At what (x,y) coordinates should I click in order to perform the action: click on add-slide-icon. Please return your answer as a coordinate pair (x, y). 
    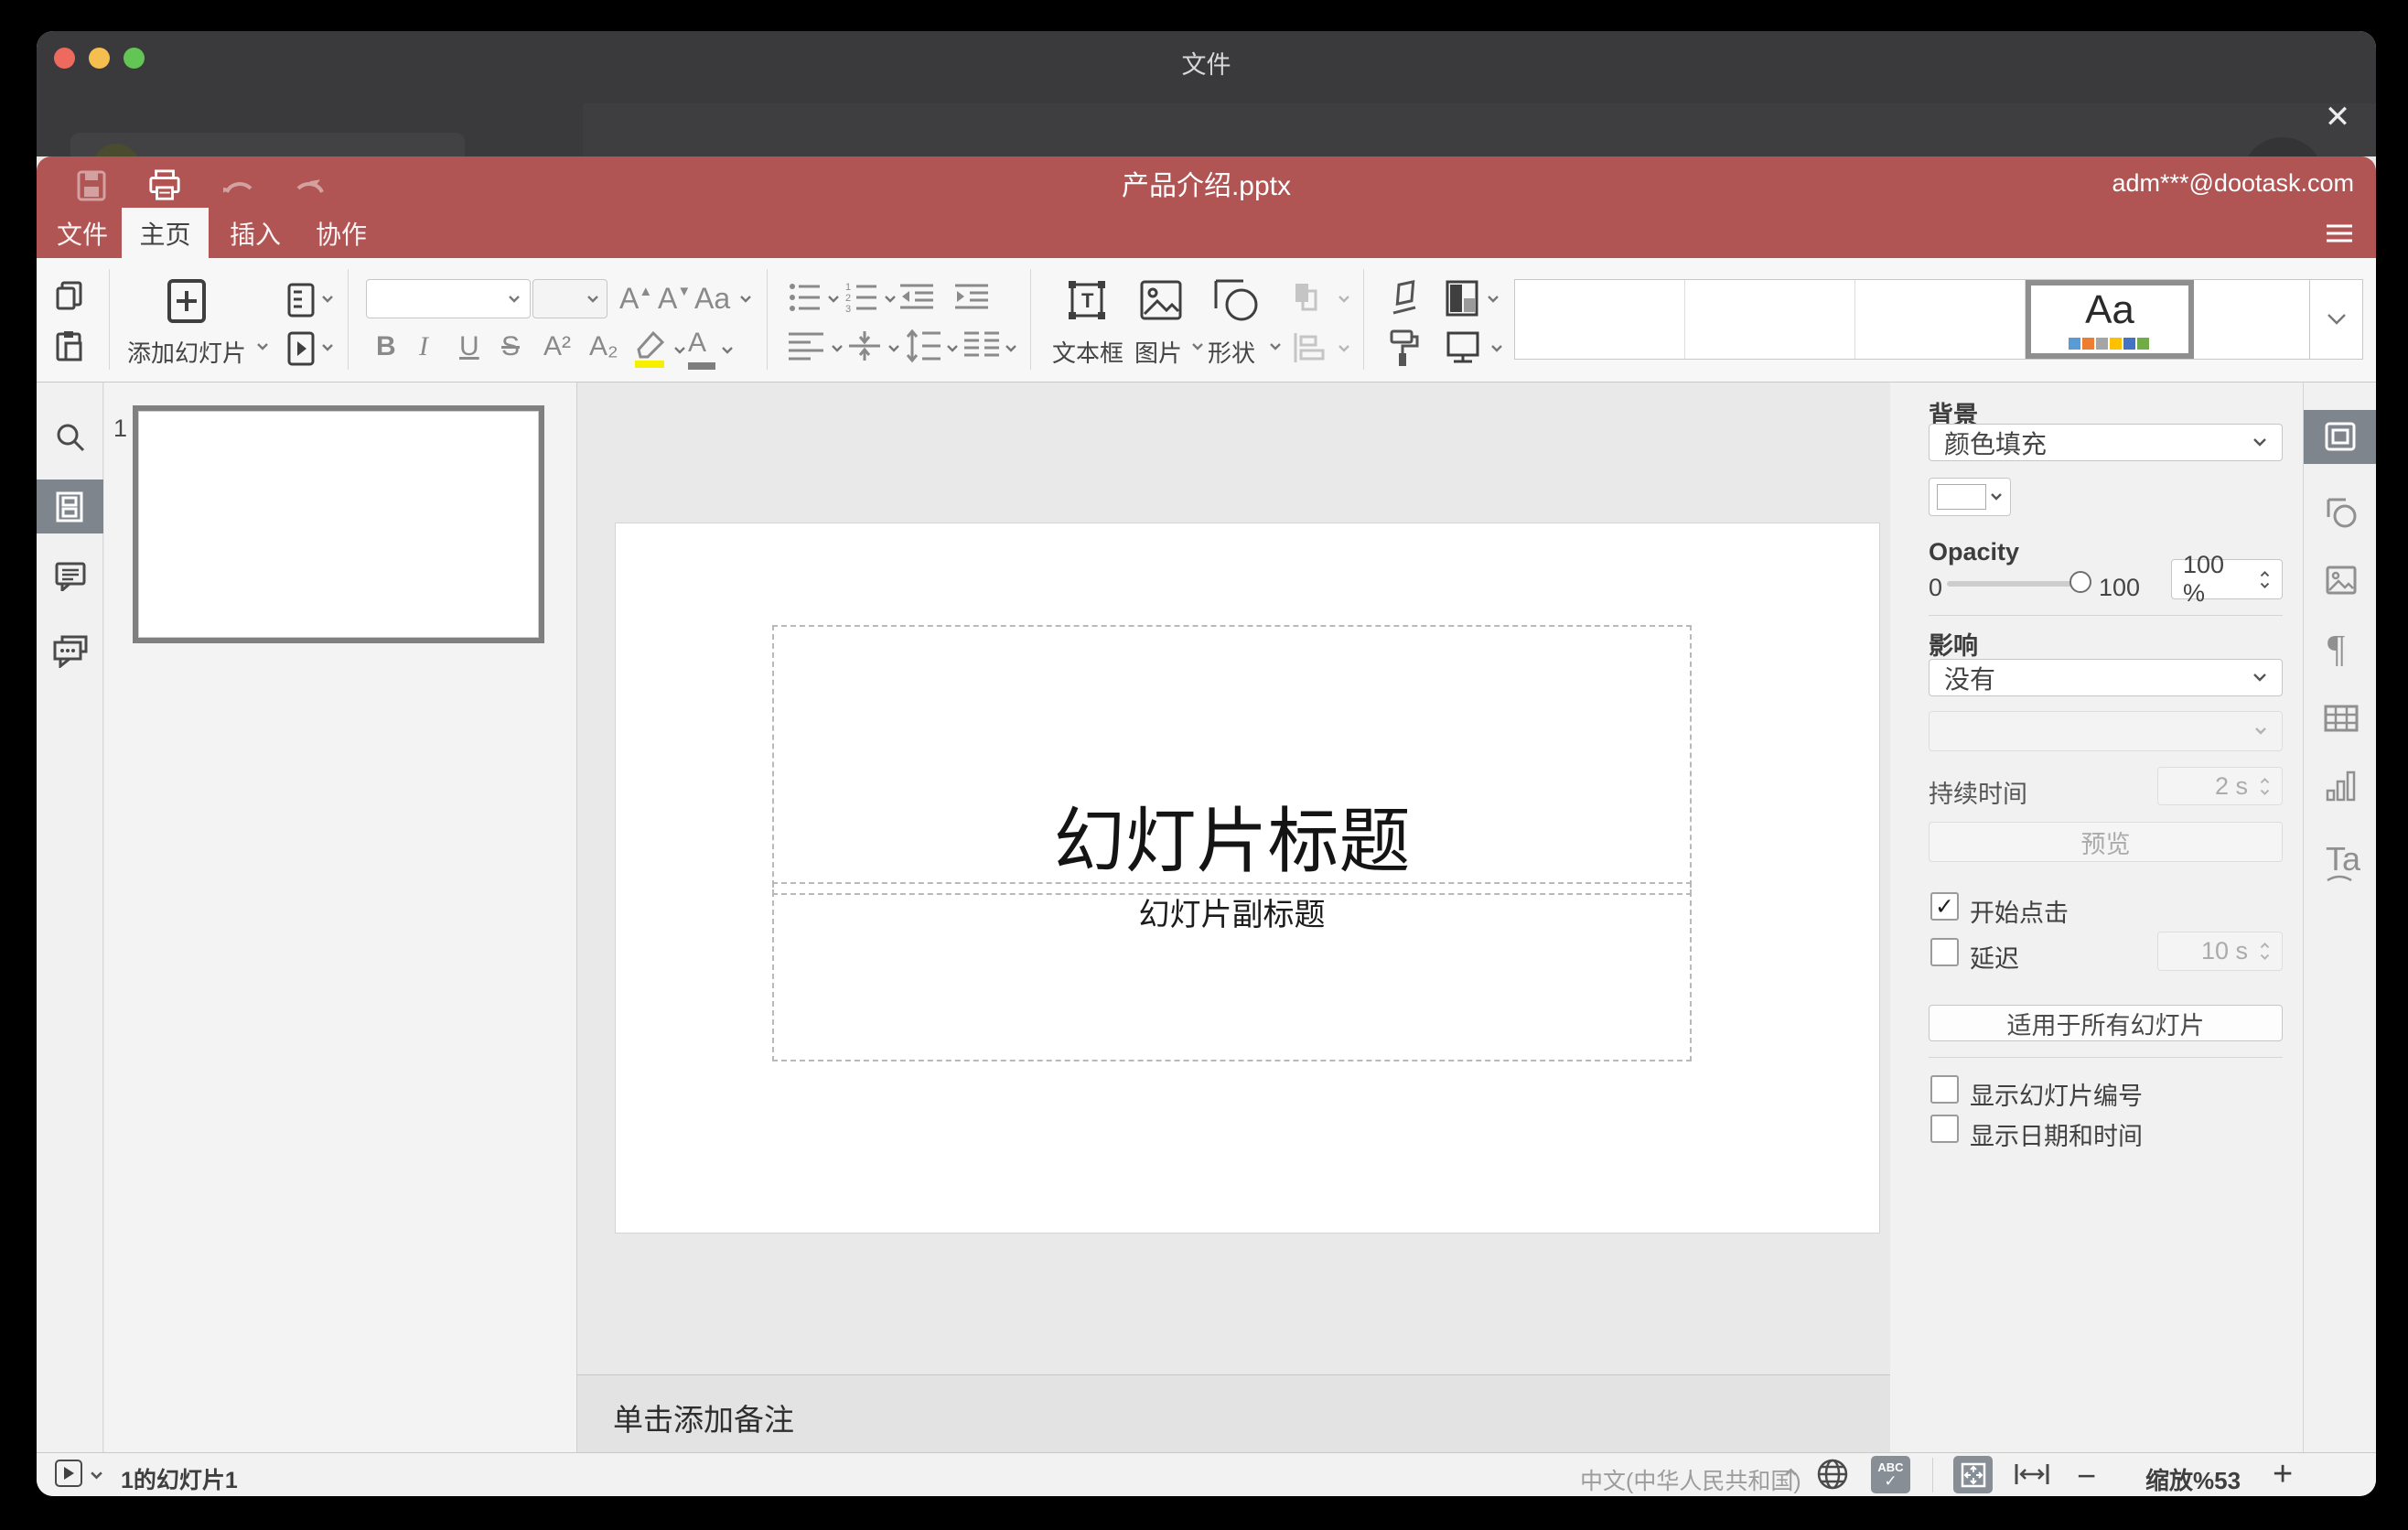
    Looking at the image, I should click on (187, 301).